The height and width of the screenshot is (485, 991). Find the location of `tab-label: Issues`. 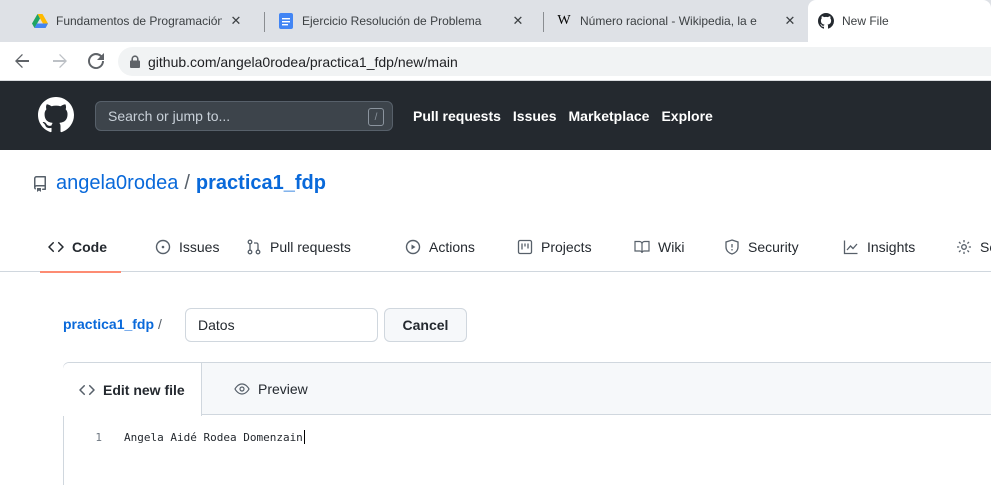

tab-label: Issues is located at coordinates (199, 247).